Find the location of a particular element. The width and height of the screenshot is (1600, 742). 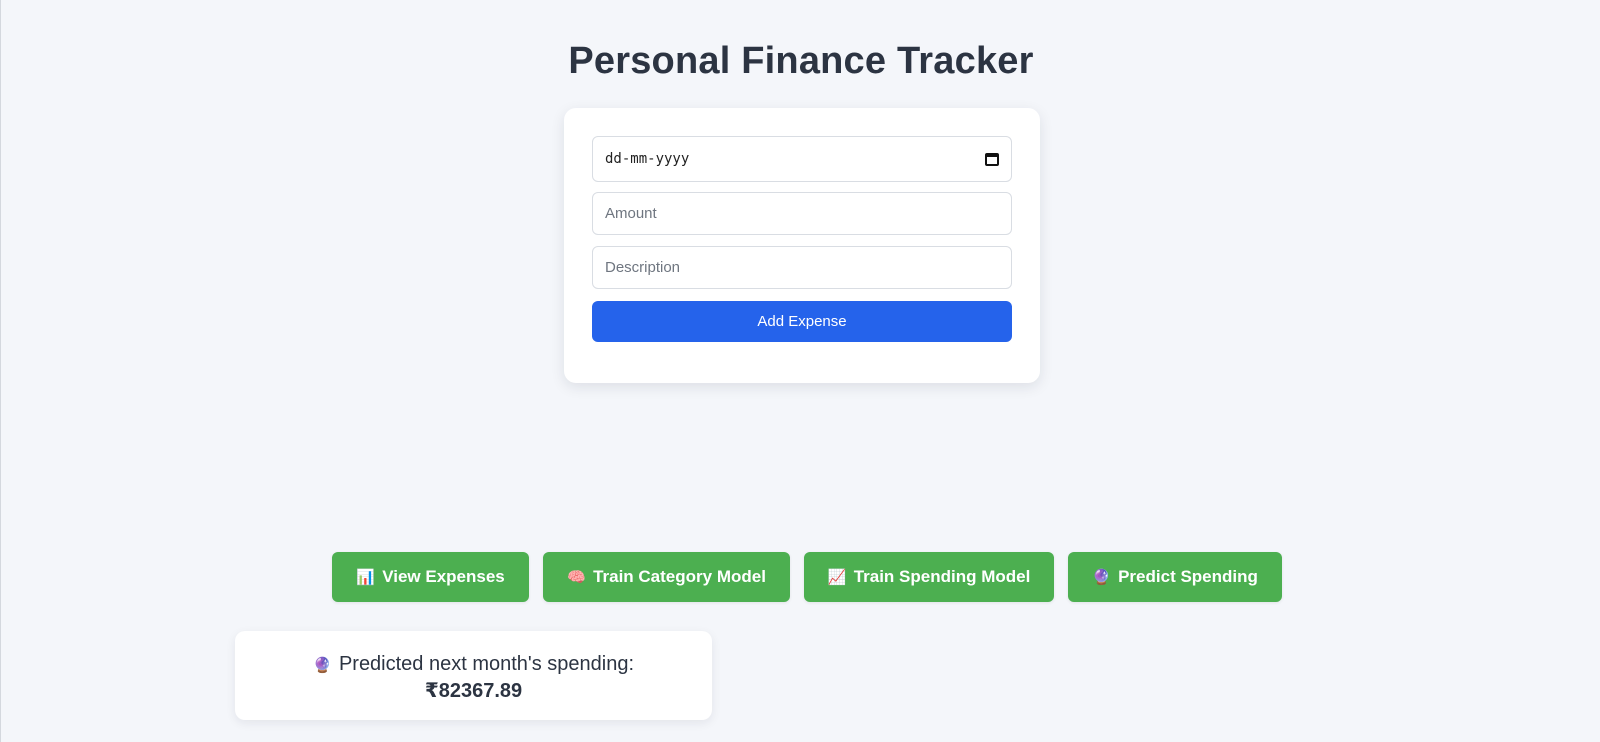

calendar-icon is located at coordinates (992, 159).